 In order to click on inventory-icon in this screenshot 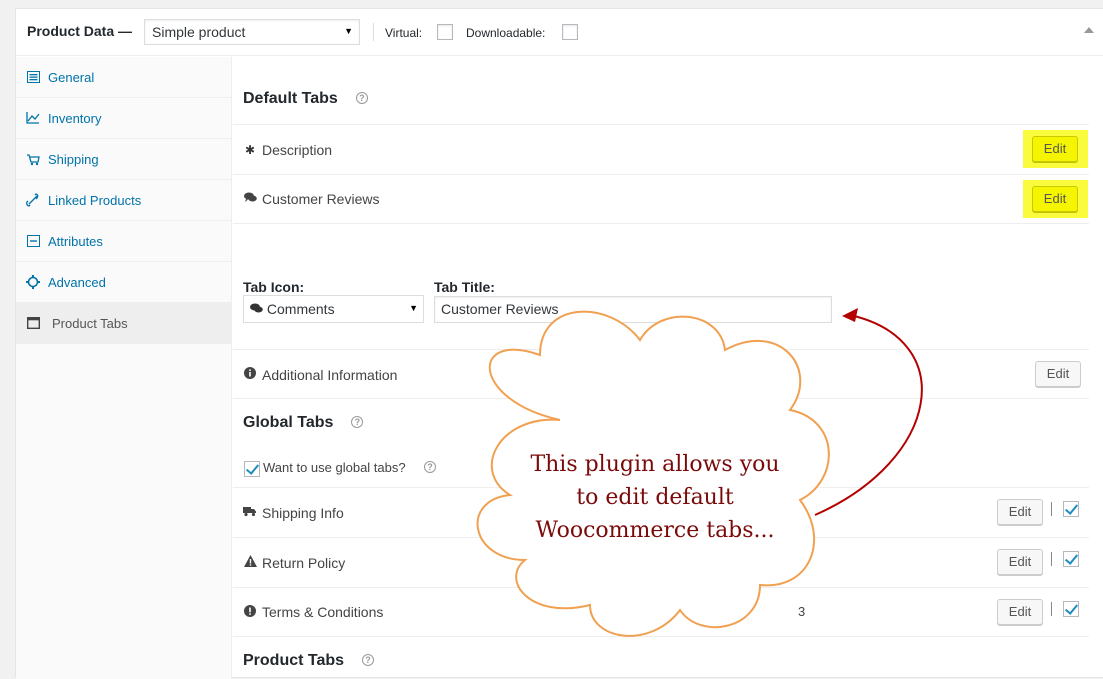, I will do `click(33, 118)`.